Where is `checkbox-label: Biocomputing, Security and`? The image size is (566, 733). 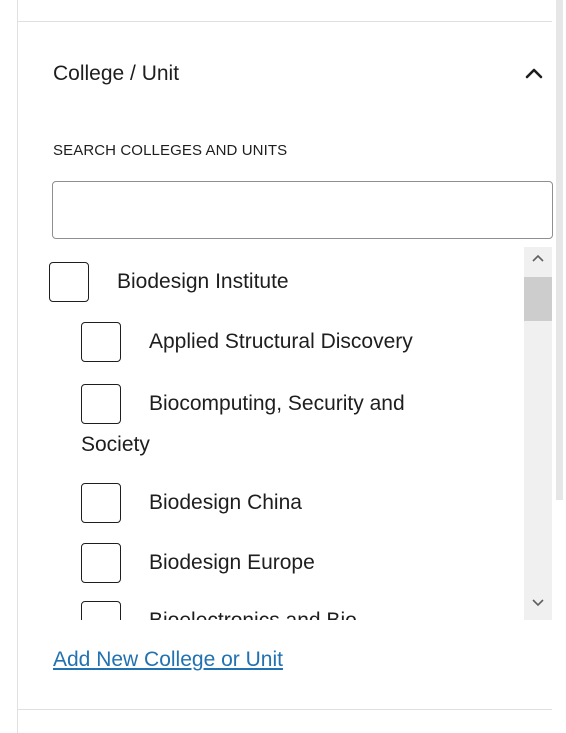
checkbox-label: Biocomputing, Security and is located at coordinates (277, 403).